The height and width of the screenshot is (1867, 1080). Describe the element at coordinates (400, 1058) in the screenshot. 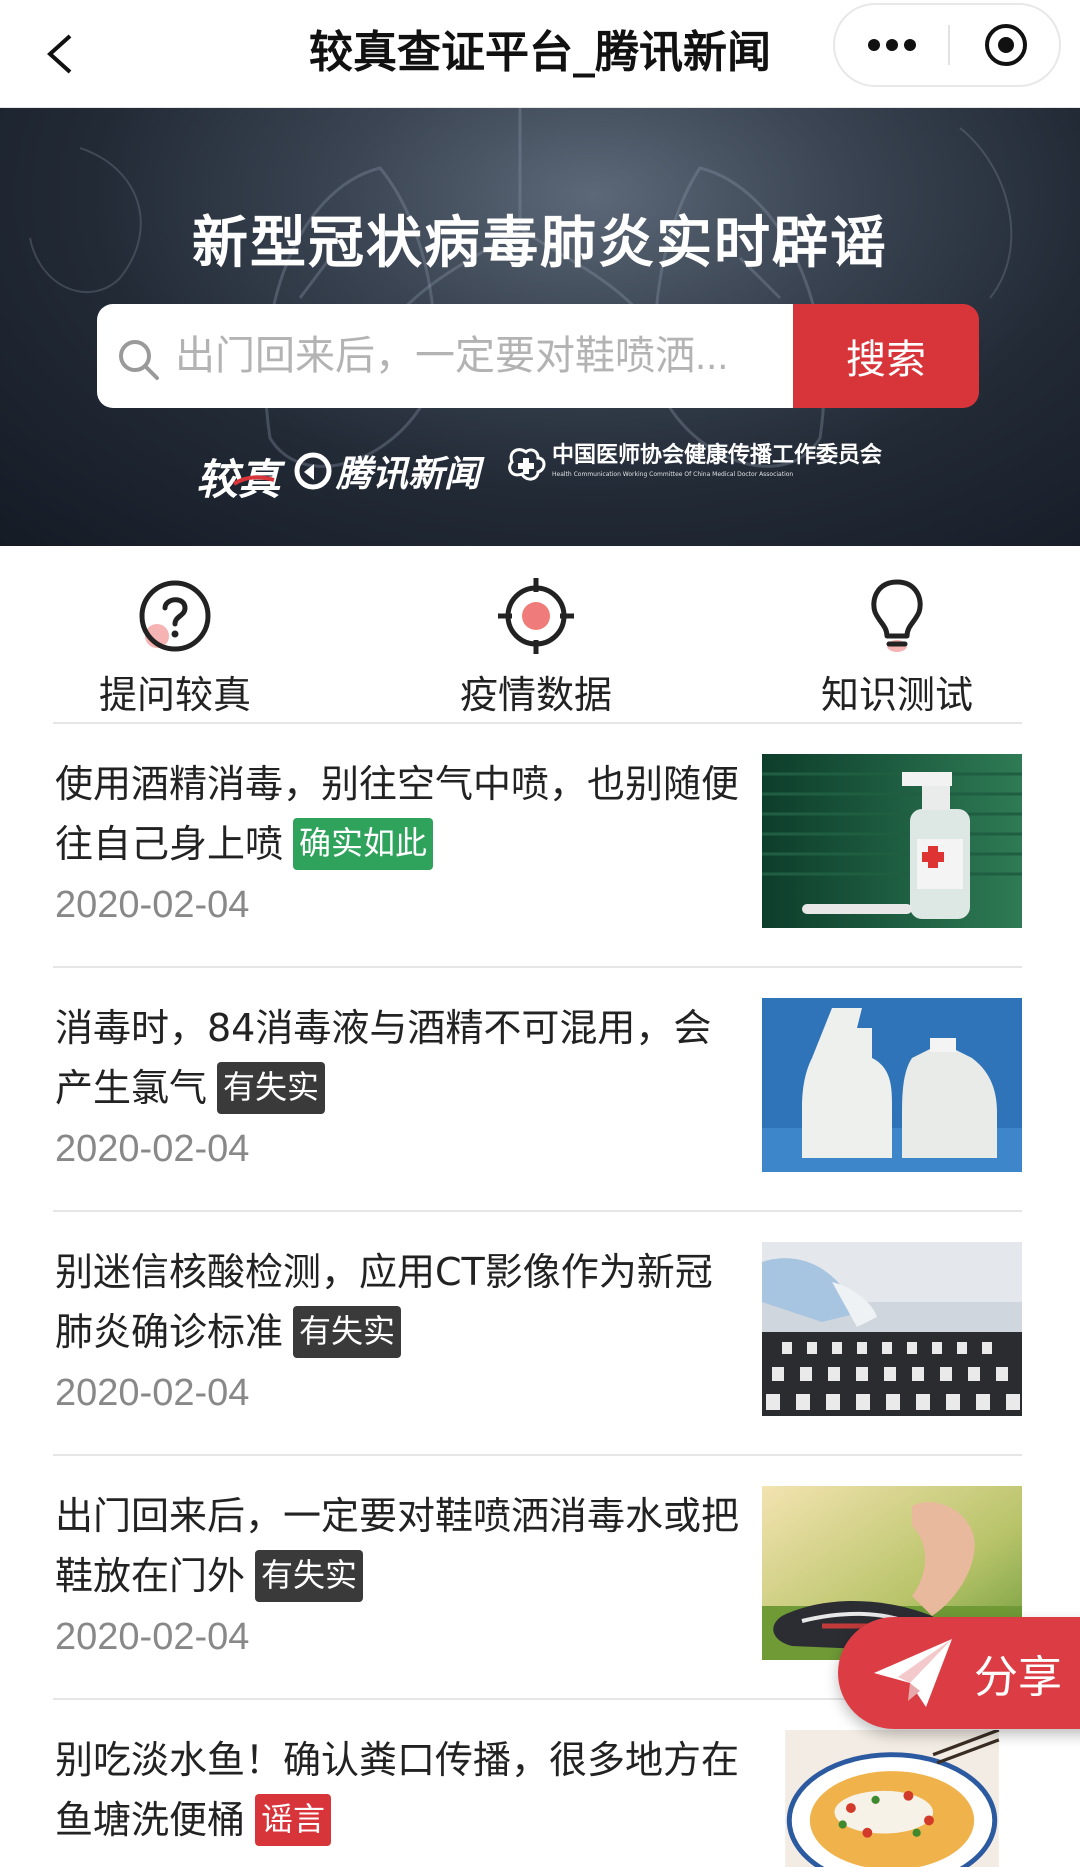

I see `article-title: 消毒时，84消毒液与酒精不可混用，会产生氯气 有失实` at that location.